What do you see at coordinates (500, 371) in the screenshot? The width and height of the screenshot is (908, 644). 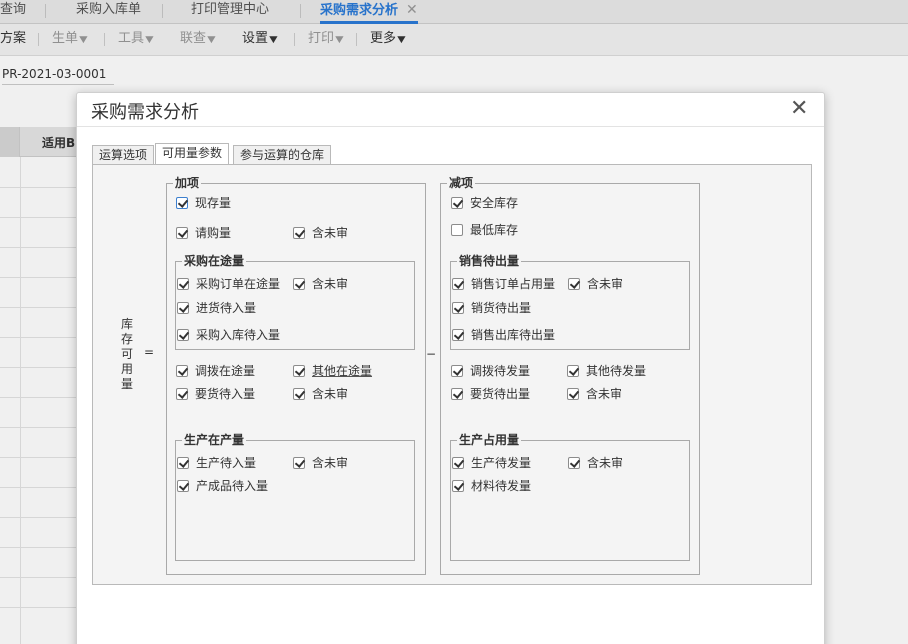 I see `checkbox-label: 调拨待发量` at bounding box center [500, 371].